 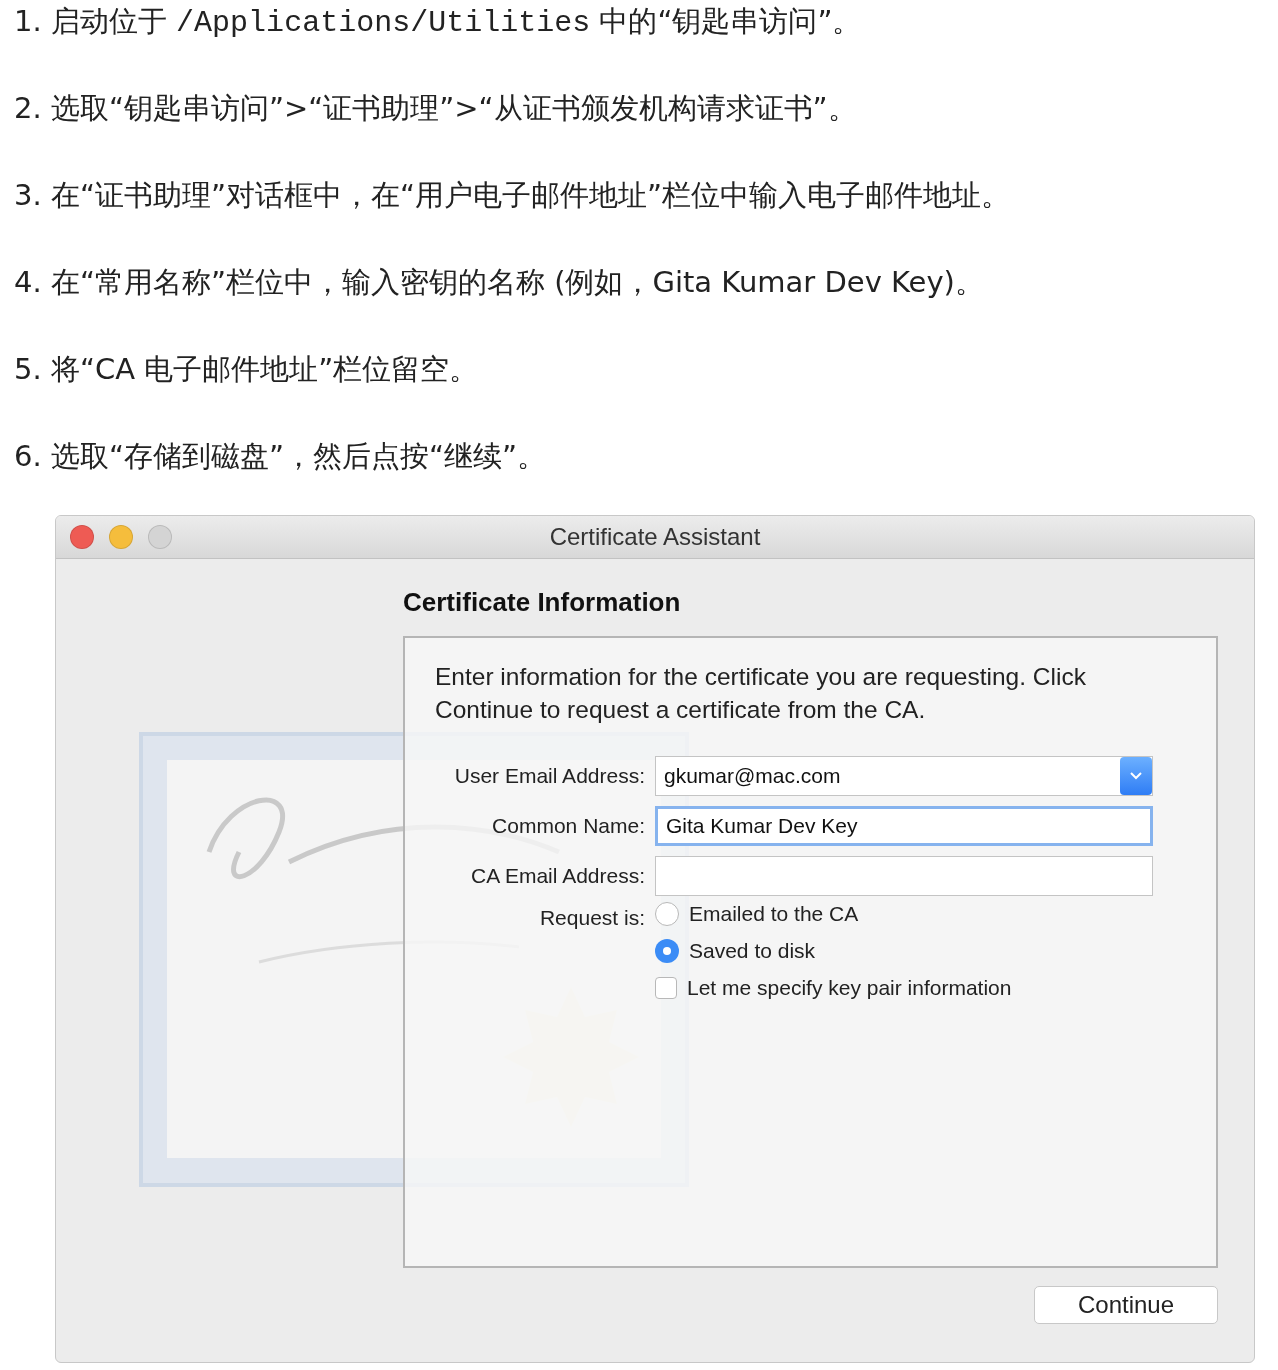 What do you see at coordinates (557, 876) in the screenshot?
I see `field-label: CA Email Address:` at bounding box center [557, 876].